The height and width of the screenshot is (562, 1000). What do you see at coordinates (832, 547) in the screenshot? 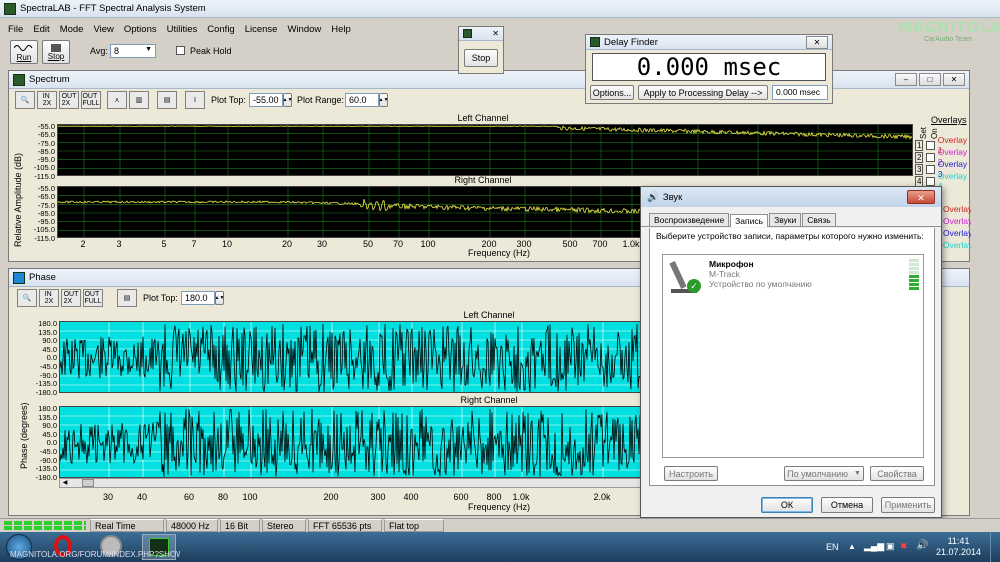
I see `language-indicator: EN` at bounding box center [832, 547].